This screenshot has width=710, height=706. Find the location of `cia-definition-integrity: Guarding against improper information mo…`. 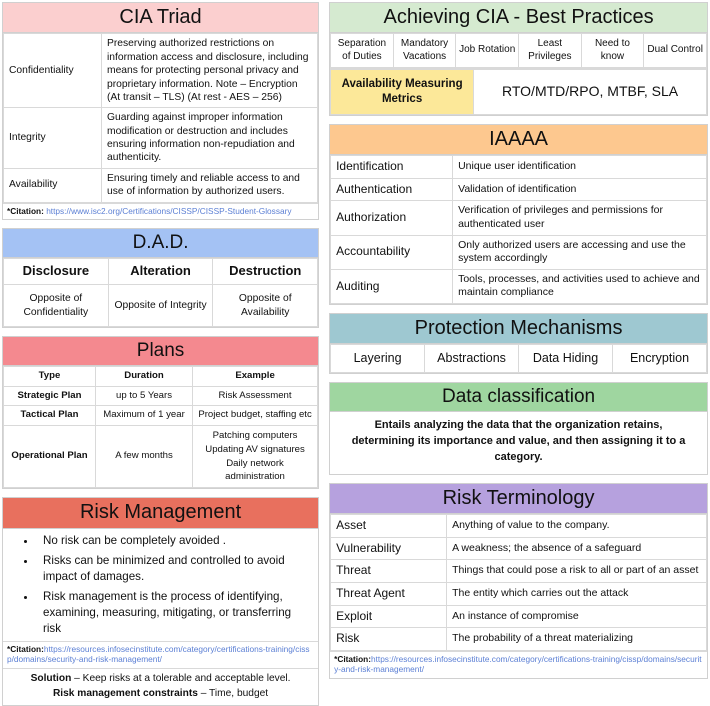

cia-definition-integrity: Guarding against improper information mo… is located at coordinates (209, 138).